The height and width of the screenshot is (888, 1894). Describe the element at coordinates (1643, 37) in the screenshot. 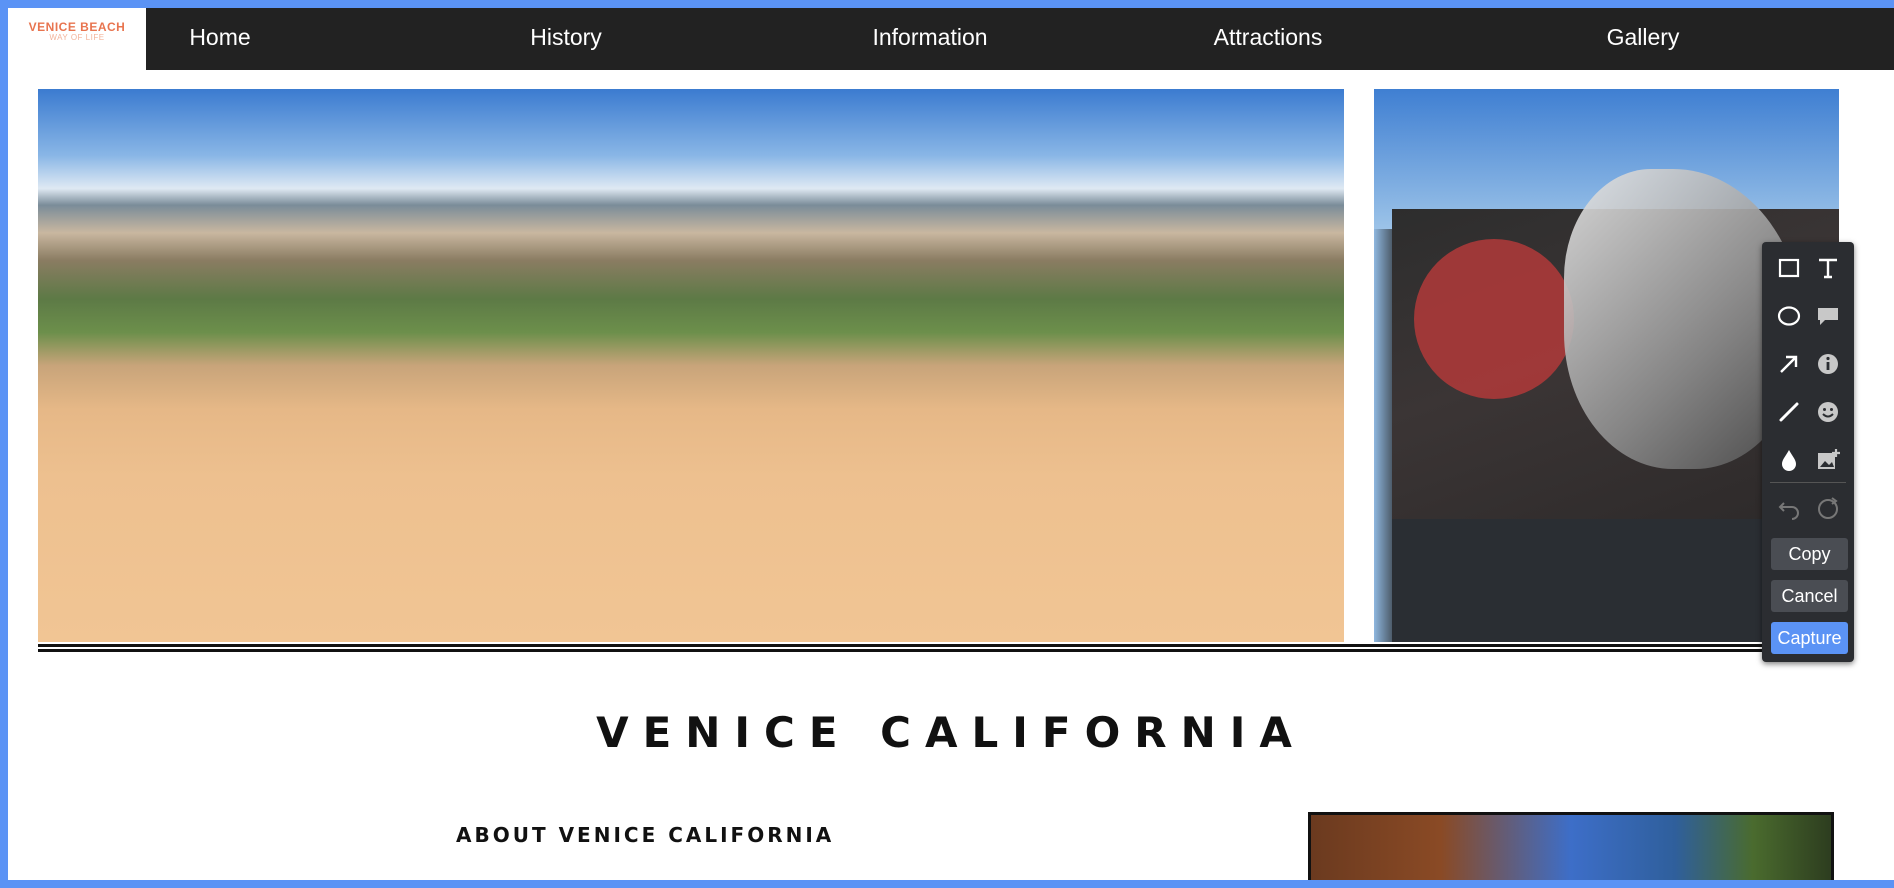

I see `nav-item-gallery: Gallery` at that location.